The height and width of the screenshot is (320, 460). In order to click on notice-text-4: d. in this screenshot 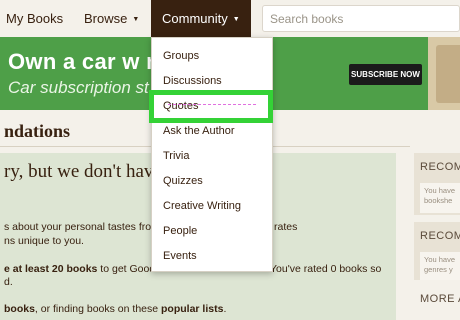, I will do `click(8, 282)`.